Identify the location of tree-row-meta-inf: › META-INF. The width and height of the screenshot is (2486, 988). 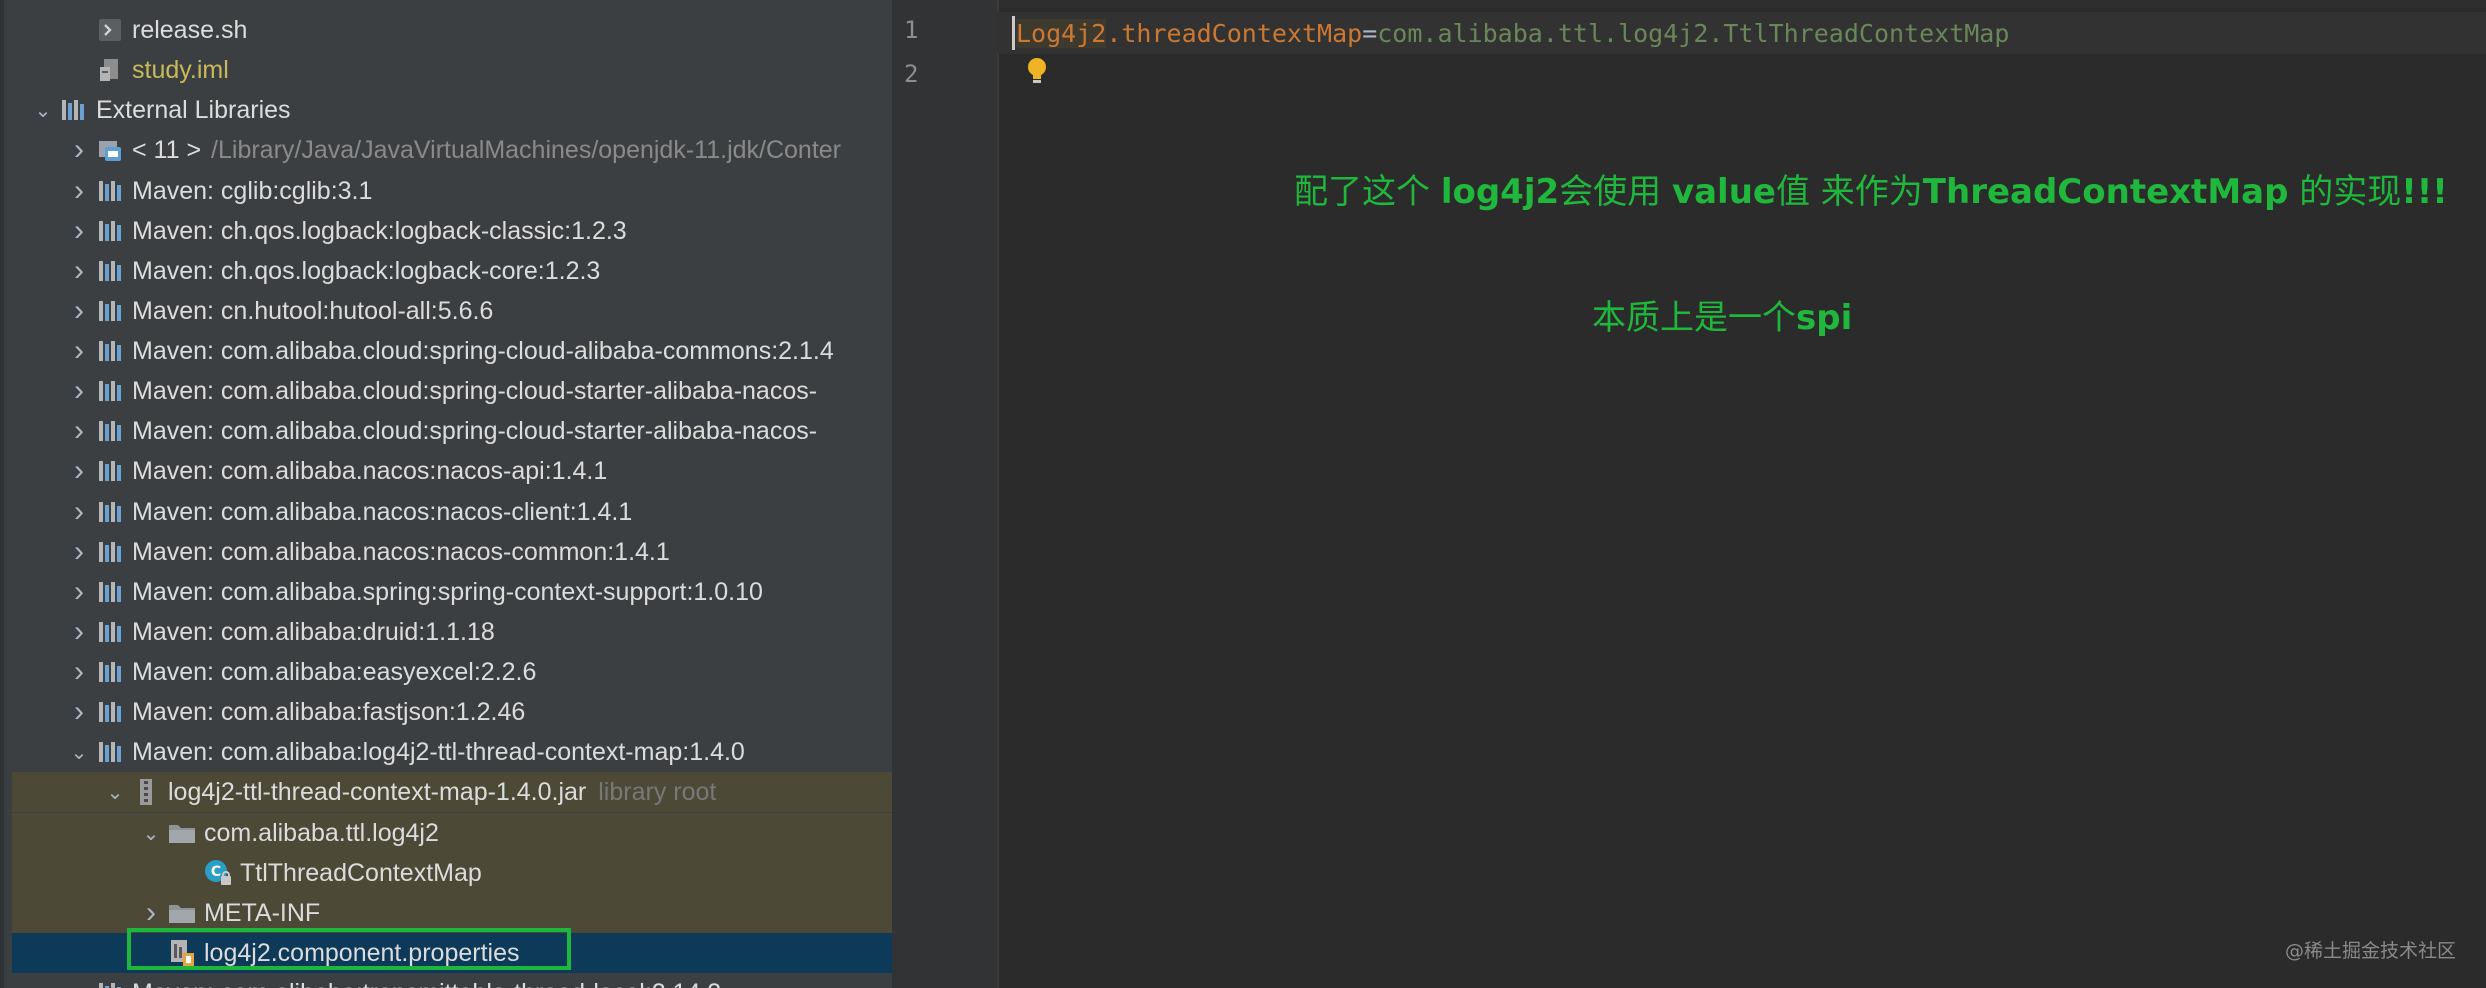
(452, 913).